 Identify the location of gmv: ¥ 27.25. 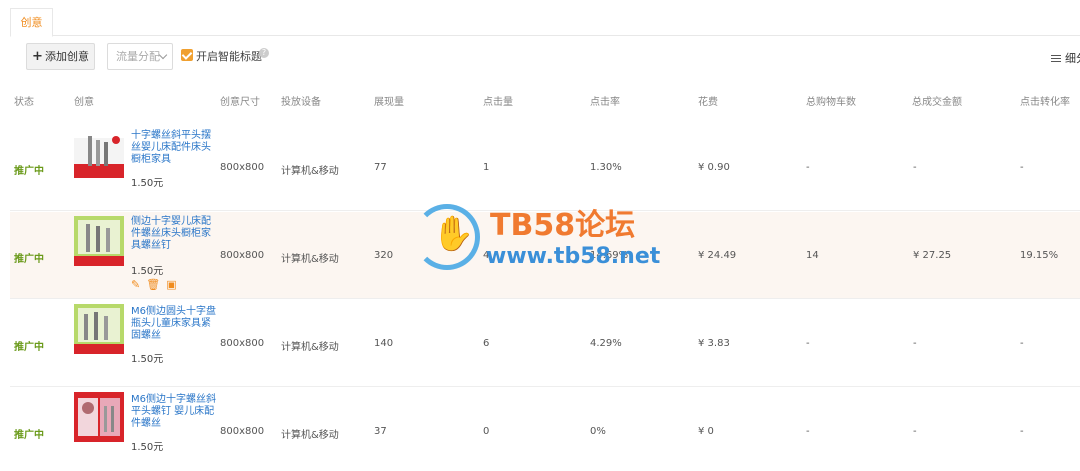
(932, 255).